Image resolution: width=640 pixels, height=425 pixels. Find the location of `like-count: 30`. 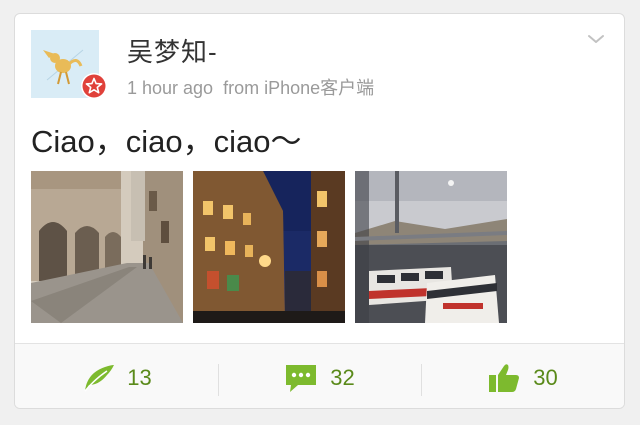

like-count: 30 is located at coordinates (545, 377).